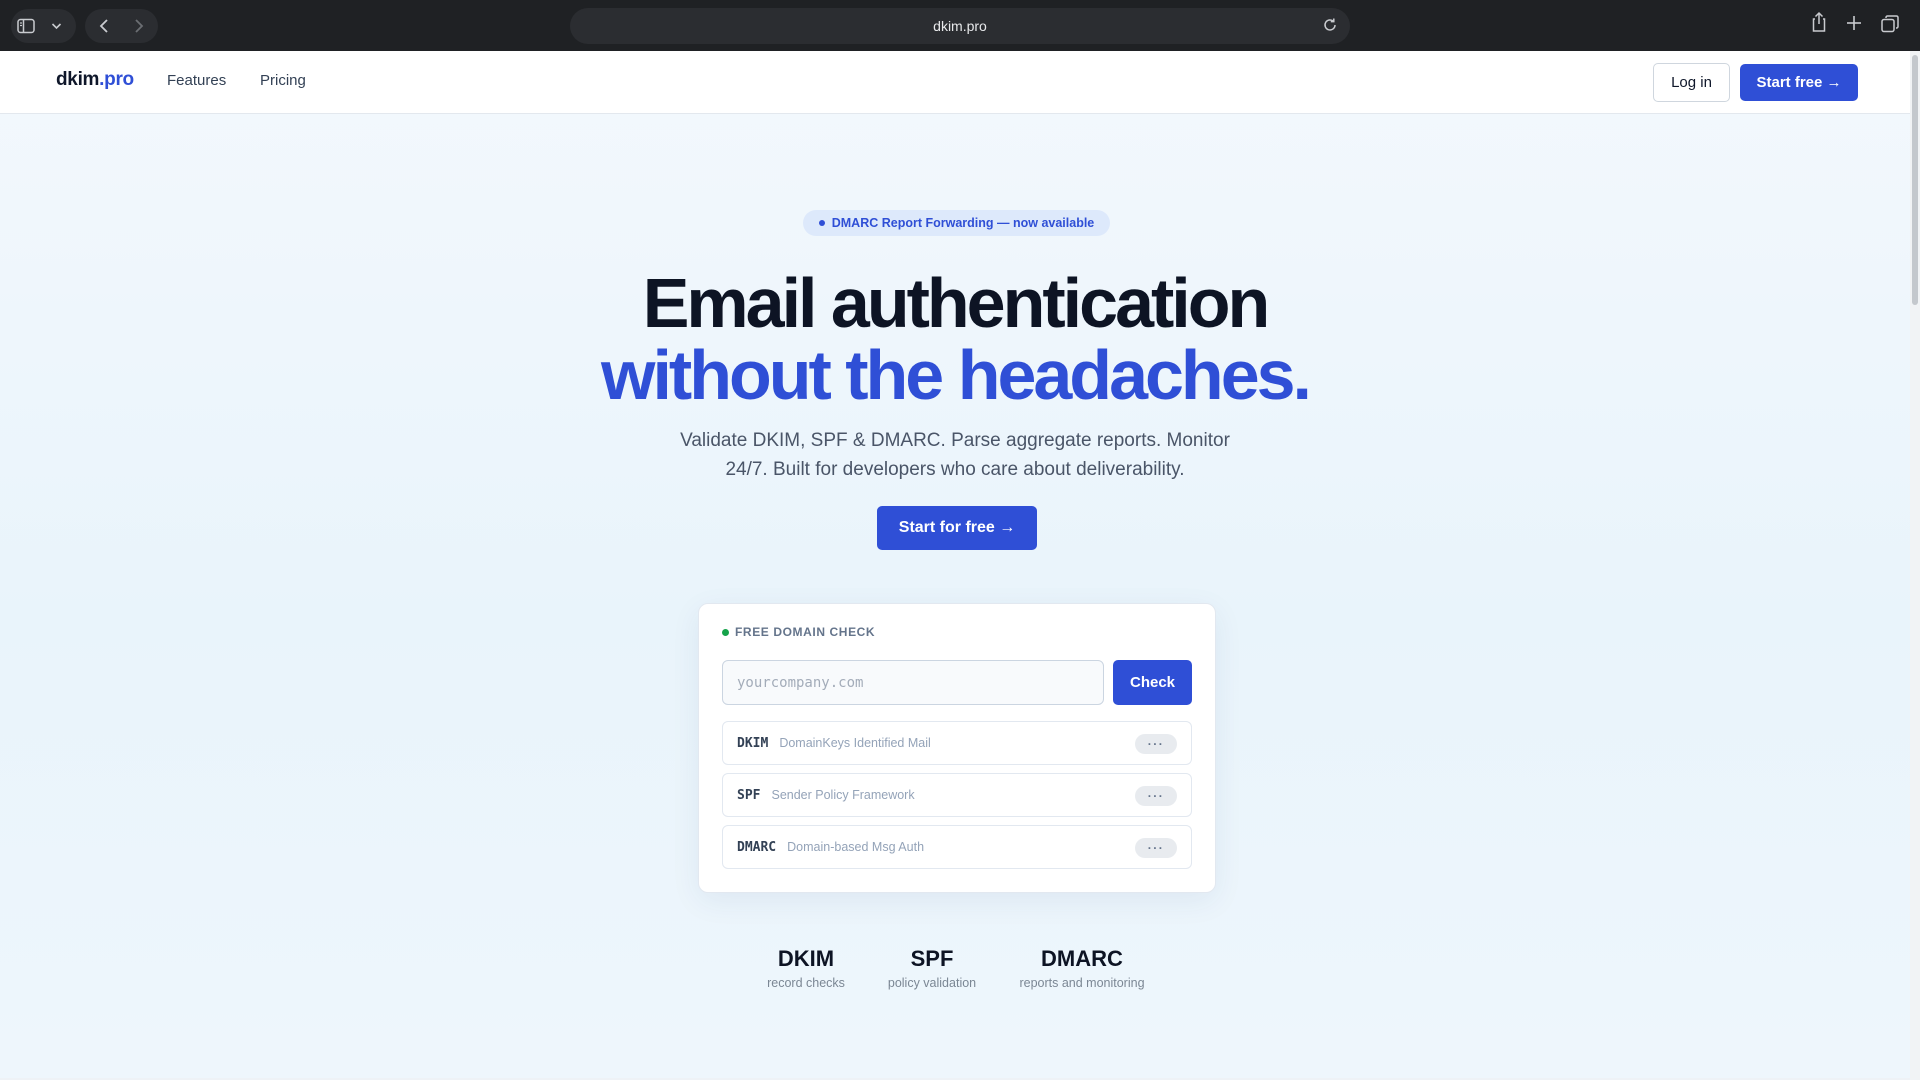 This screenshot has height=1080, width=1920. I want to click on stat-caption: policy validation, so click(932, 983).